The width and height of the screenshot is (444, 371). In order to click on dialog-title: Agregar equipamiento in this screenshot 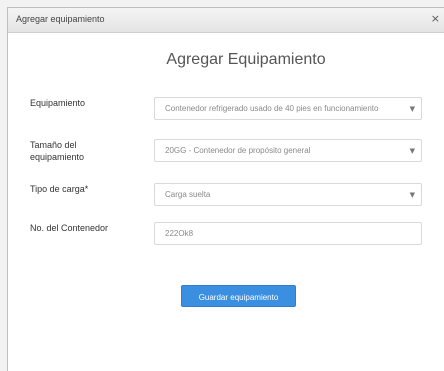, I will do `click(60, 19)`.